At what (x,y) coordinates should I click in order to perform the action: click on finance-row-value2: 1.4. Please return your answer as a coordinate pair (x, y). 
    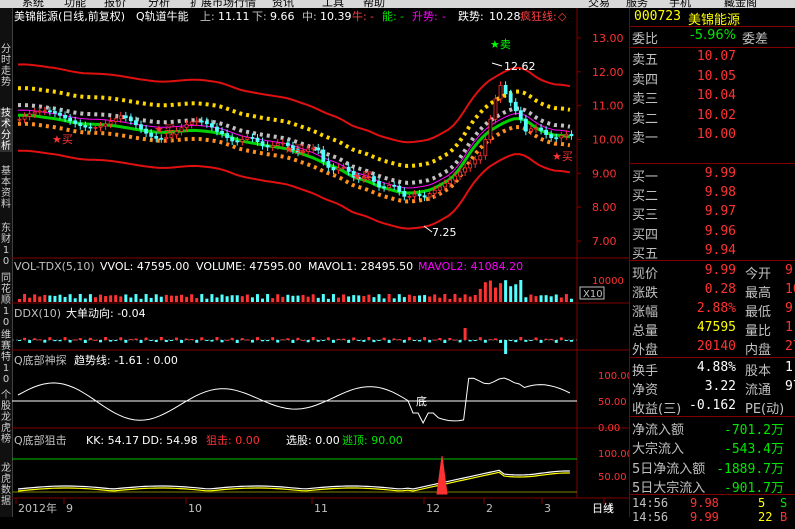
    Looking at the image, I should click on (790, 367).